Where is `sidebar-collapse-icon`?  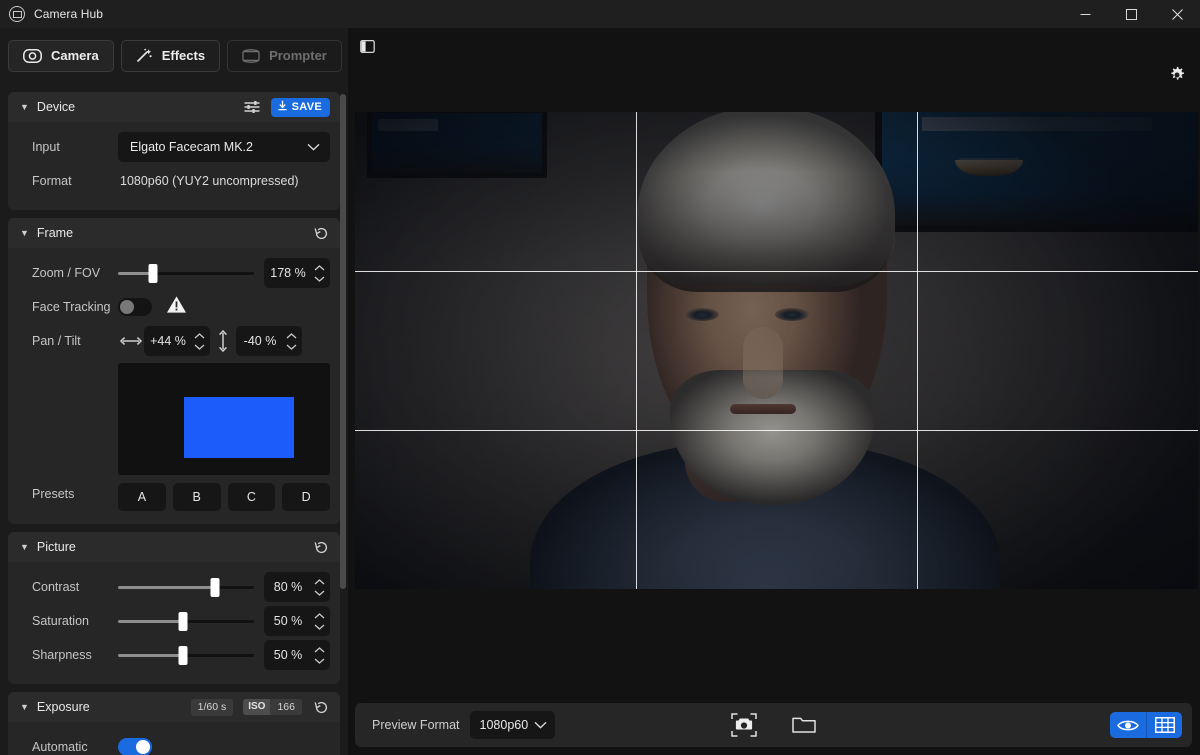
sidebar-collapse-icon is located at coordinates (367, 46).